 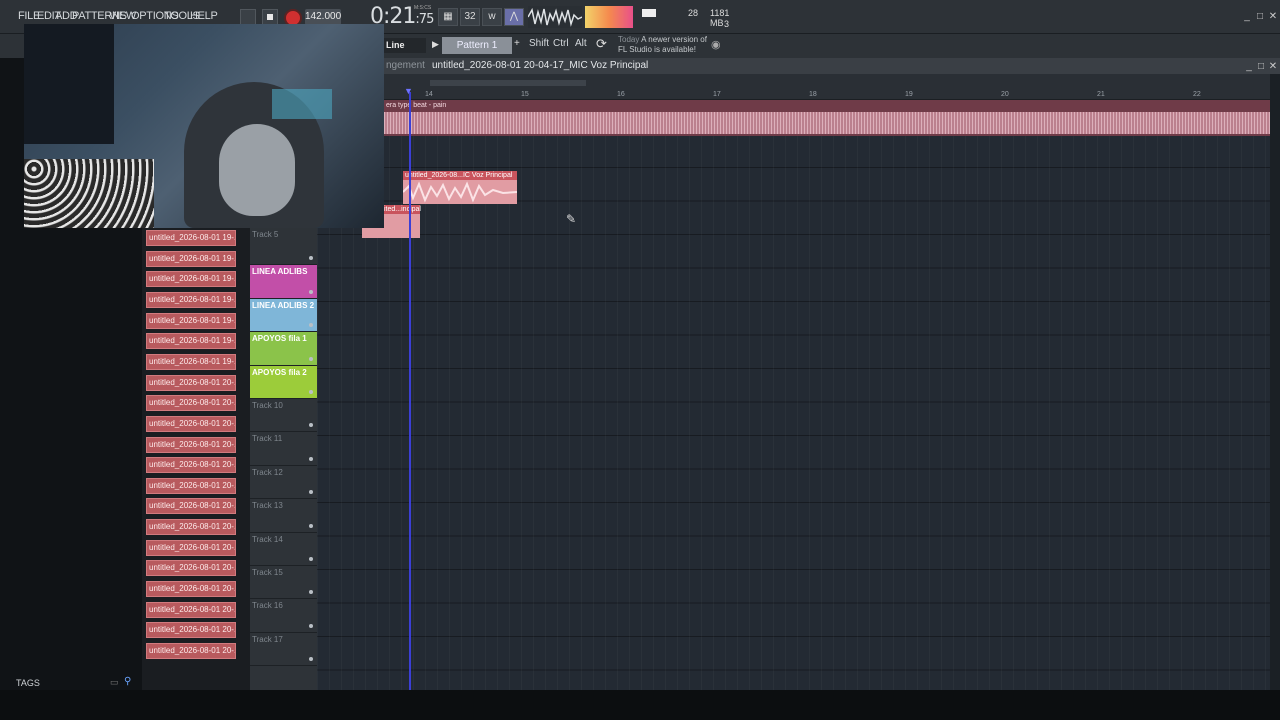 I want to click on track-header: Track 14, so click(x=283, y=549).